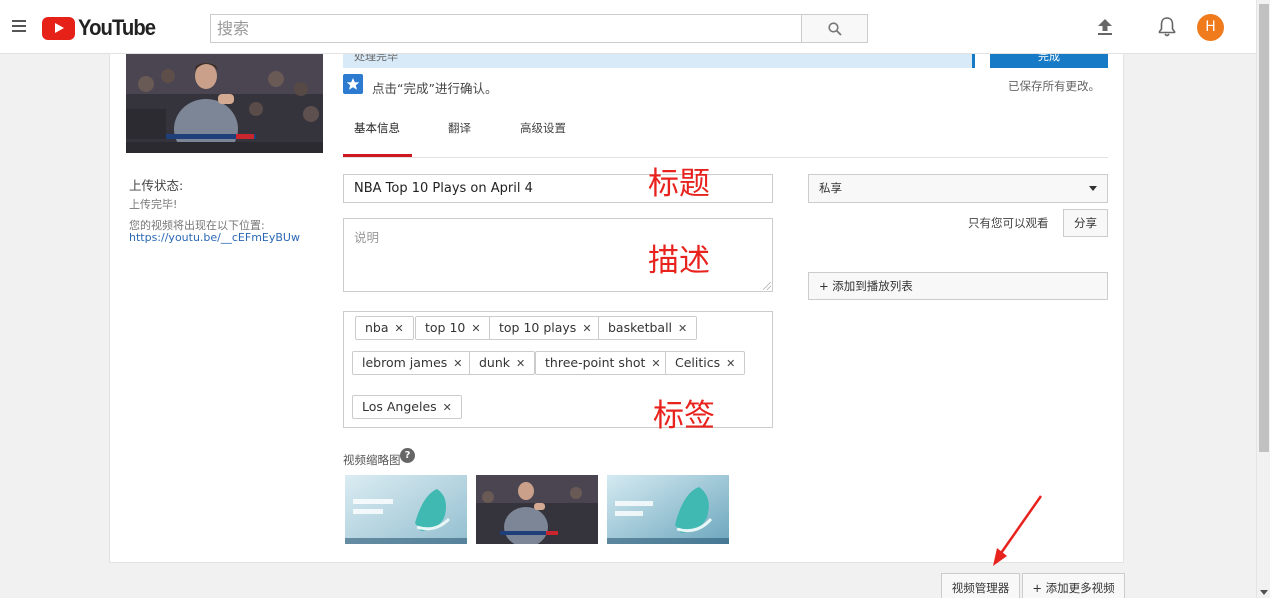 Image resolution: width=1270 pixels, height=598 pixels. I want to click on video-preview, so click(224, 103).